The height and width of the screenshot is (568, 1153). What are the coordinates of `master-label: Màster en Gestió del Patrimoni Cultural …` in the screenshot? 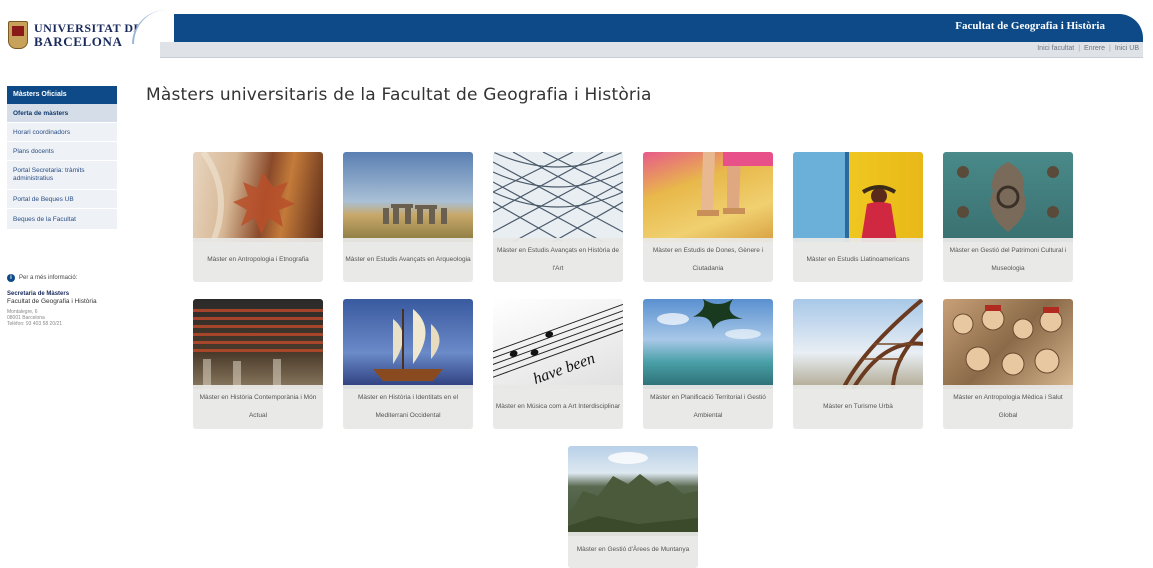 It's located at (1008, 260).